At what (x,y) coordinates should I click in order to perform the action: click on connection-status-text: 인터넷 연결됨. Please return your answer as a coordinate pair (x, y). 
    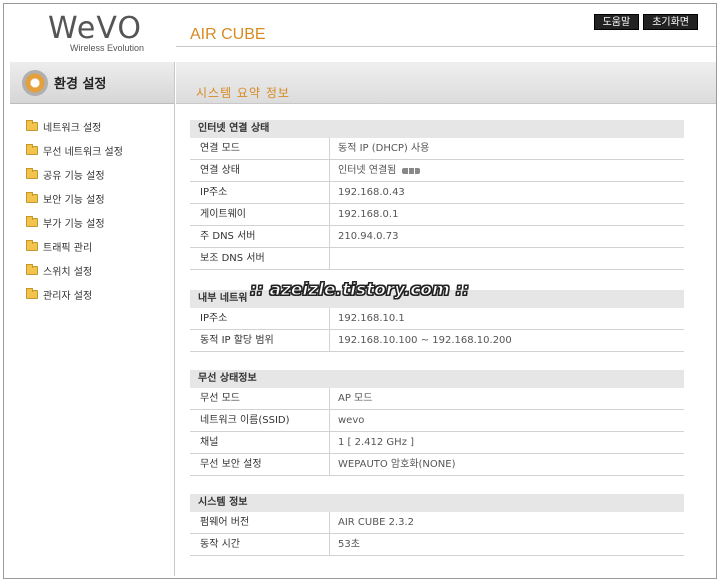
    Looking at the image, I should click on (367, 170).